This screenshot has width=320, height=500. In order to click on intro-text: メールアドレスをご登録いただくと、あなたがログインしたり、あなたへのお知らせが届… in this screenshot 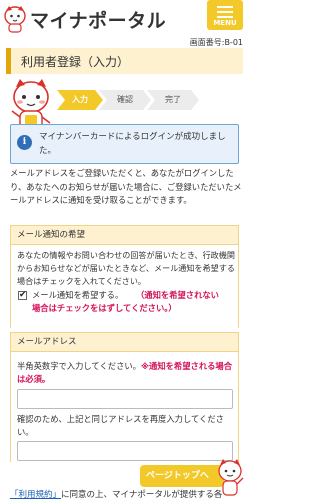, I will do `click(126, 186)`.